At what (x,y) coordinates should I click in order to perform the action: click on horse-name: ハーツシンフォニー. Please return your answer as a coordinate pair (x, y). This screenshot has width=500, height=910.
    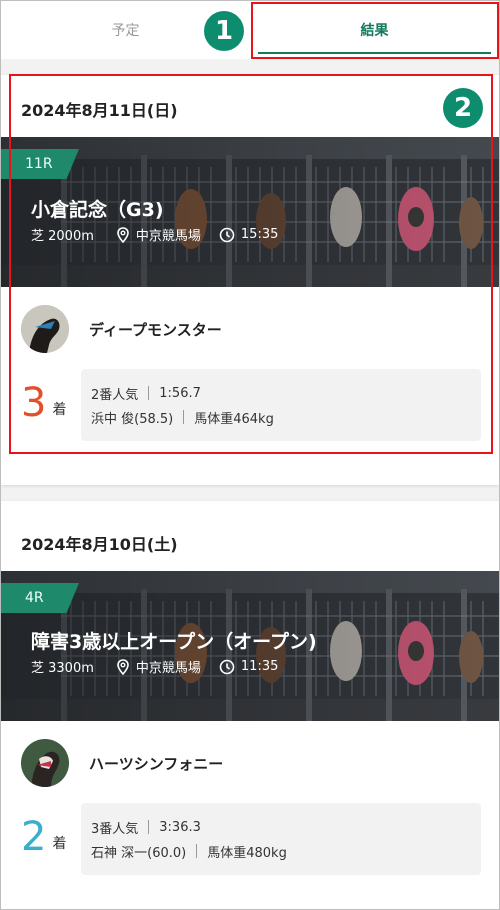
    Looking at the image, I should click on (156, 763).